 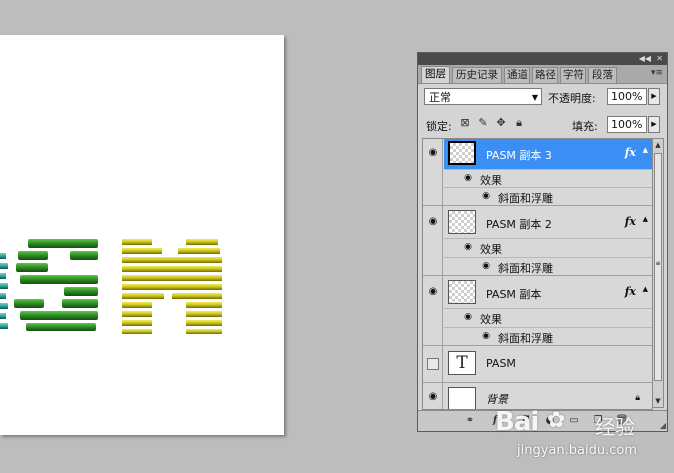 What do you see at coordinates (658, 263) in the screenshot?
I see `grip-icon: ≡` at bounding box center [658, 263].